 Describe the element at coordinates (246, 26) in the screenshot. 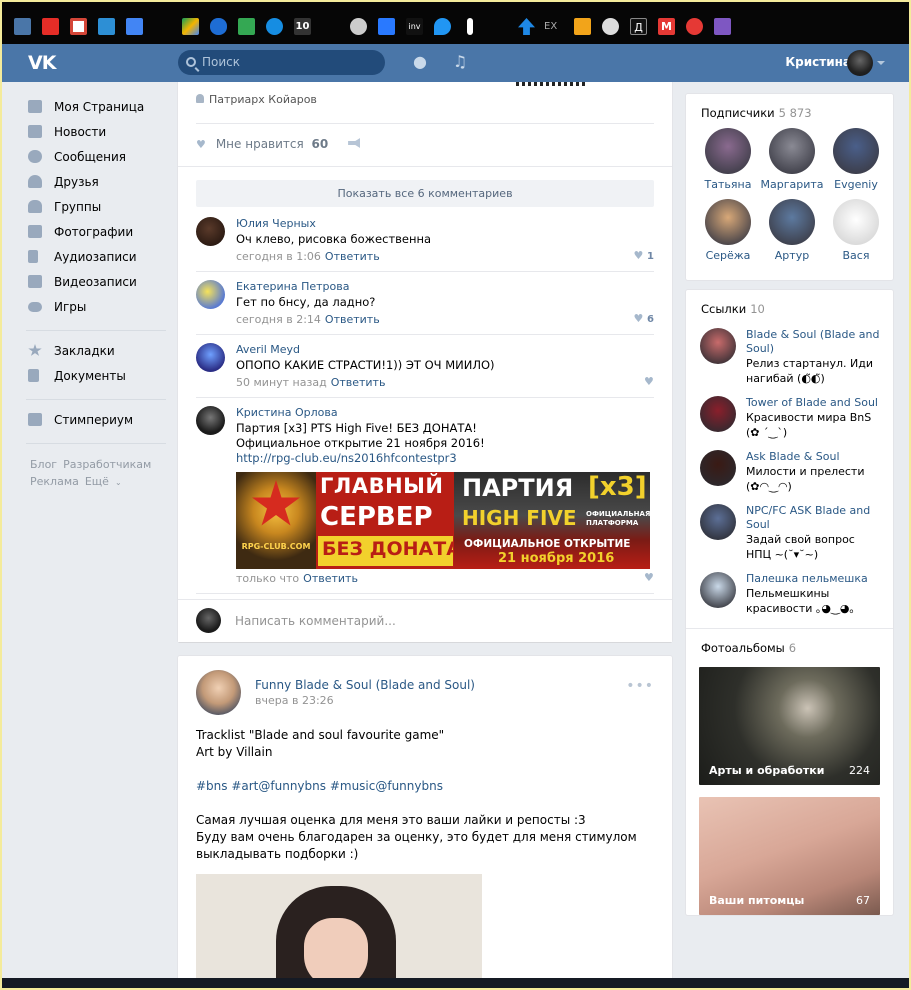

I see `maps-icon` at that location.